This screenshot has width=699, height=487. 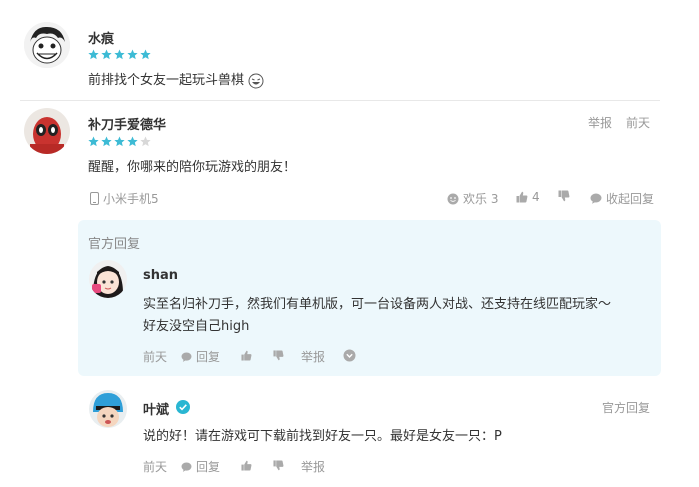 I want to click on avatar-anime-girl-icon, so click(x=108, y=279).